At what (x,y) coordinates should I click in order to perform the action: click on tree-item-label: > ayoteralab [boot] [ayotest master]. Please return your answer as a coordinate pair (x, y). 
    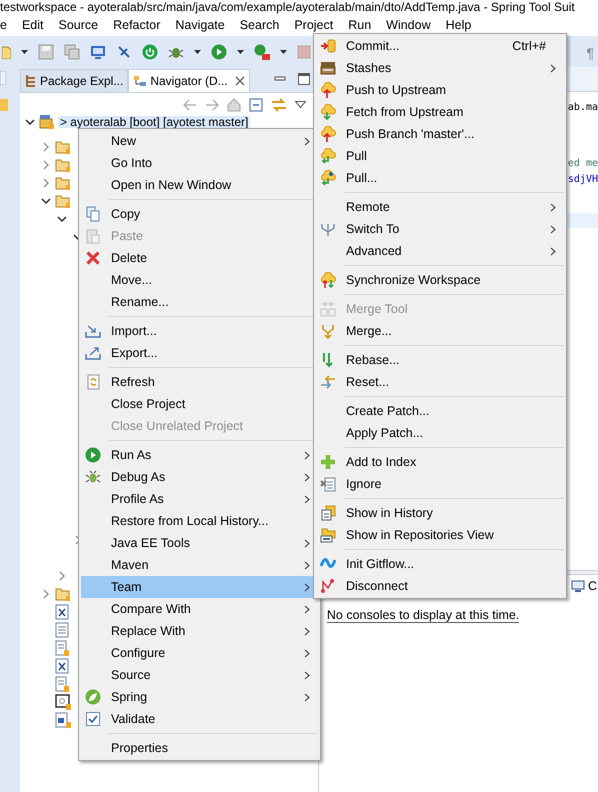
    Looking at the image, I should click on (154, 122).